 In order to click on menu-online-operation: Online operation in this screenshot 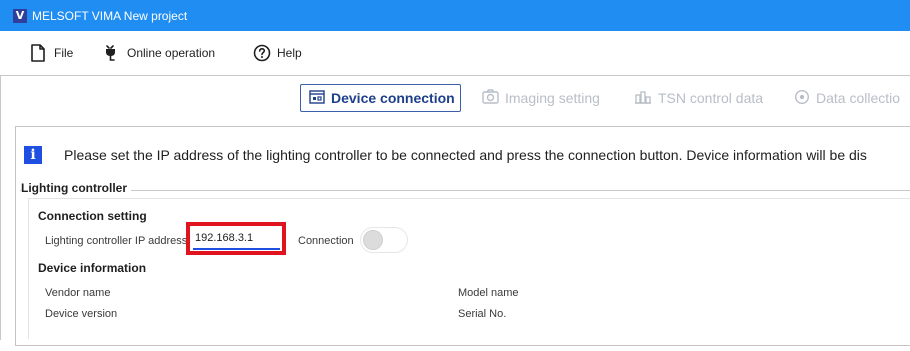, I will do `click(159, 53)`.